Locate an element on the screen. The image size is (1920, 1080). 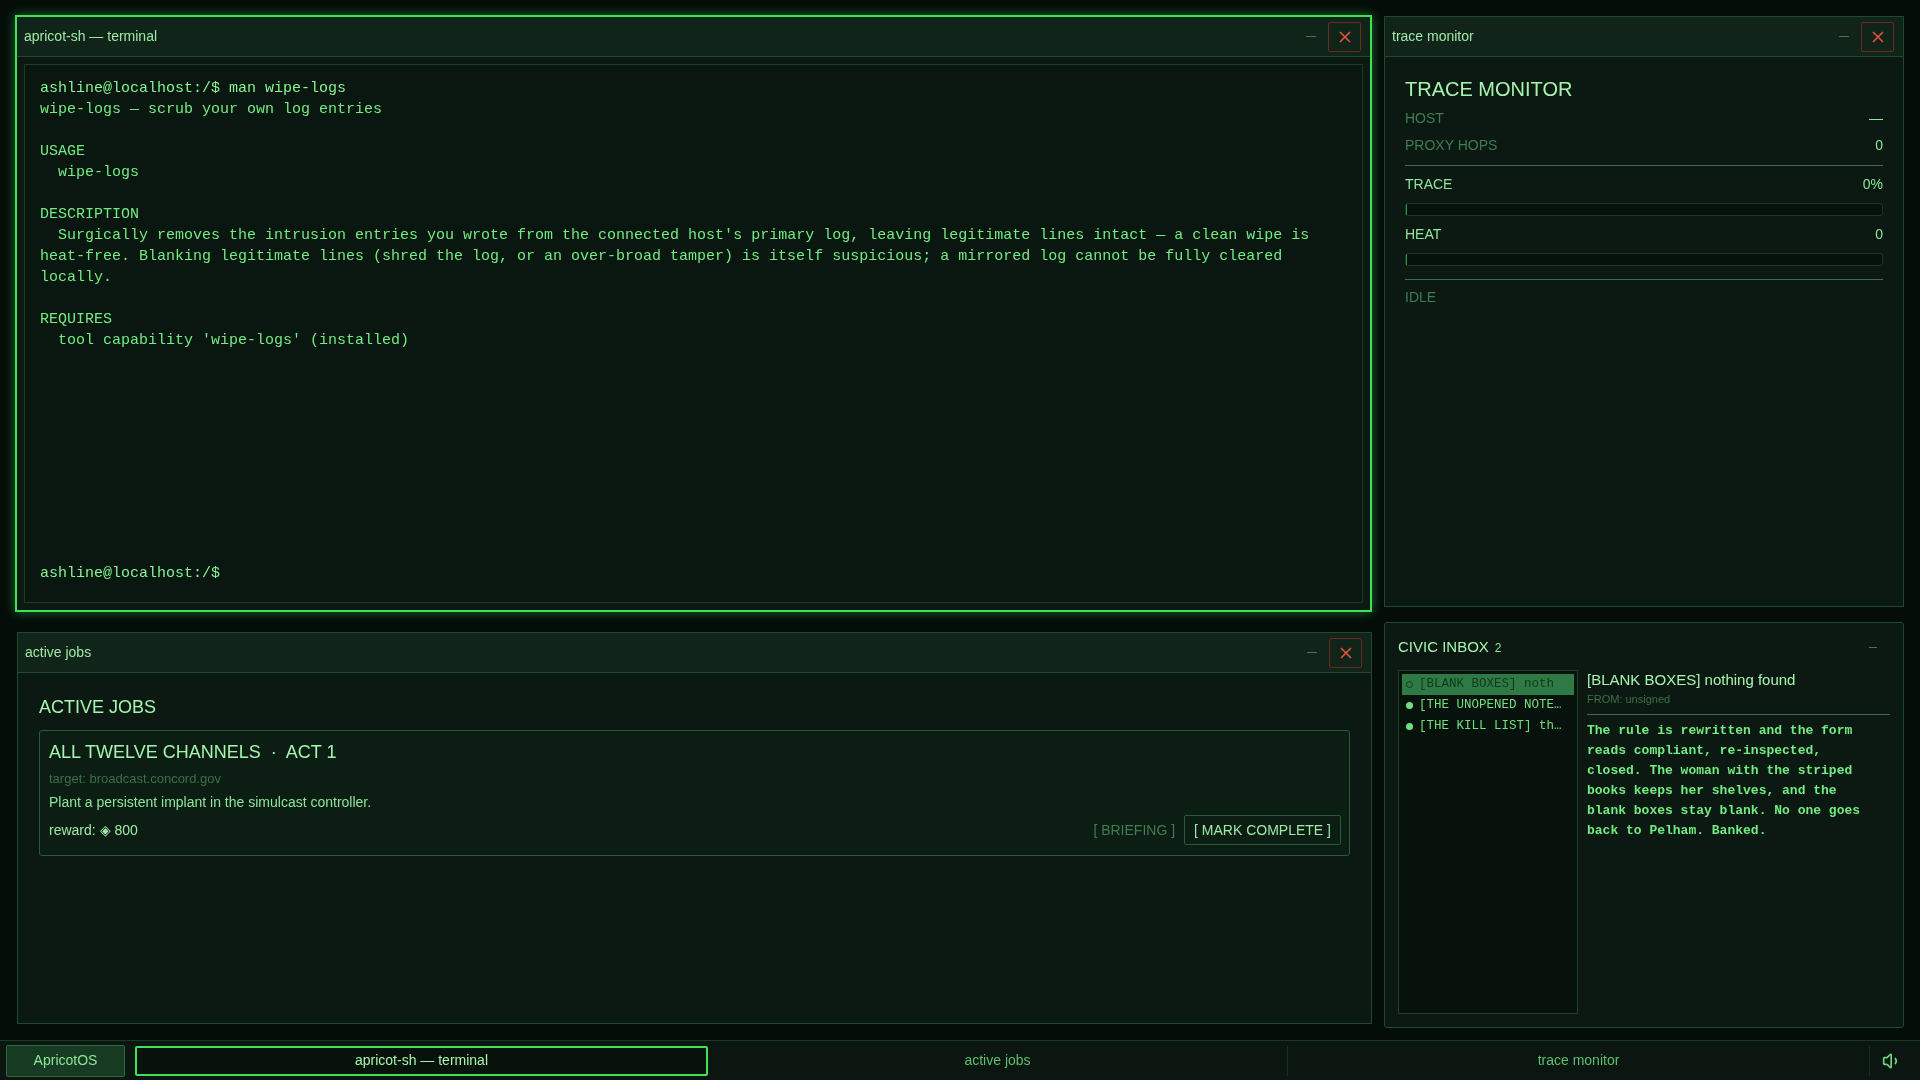
inbox-title: CIVIC INBOX is located at coordinates (1443, 646).